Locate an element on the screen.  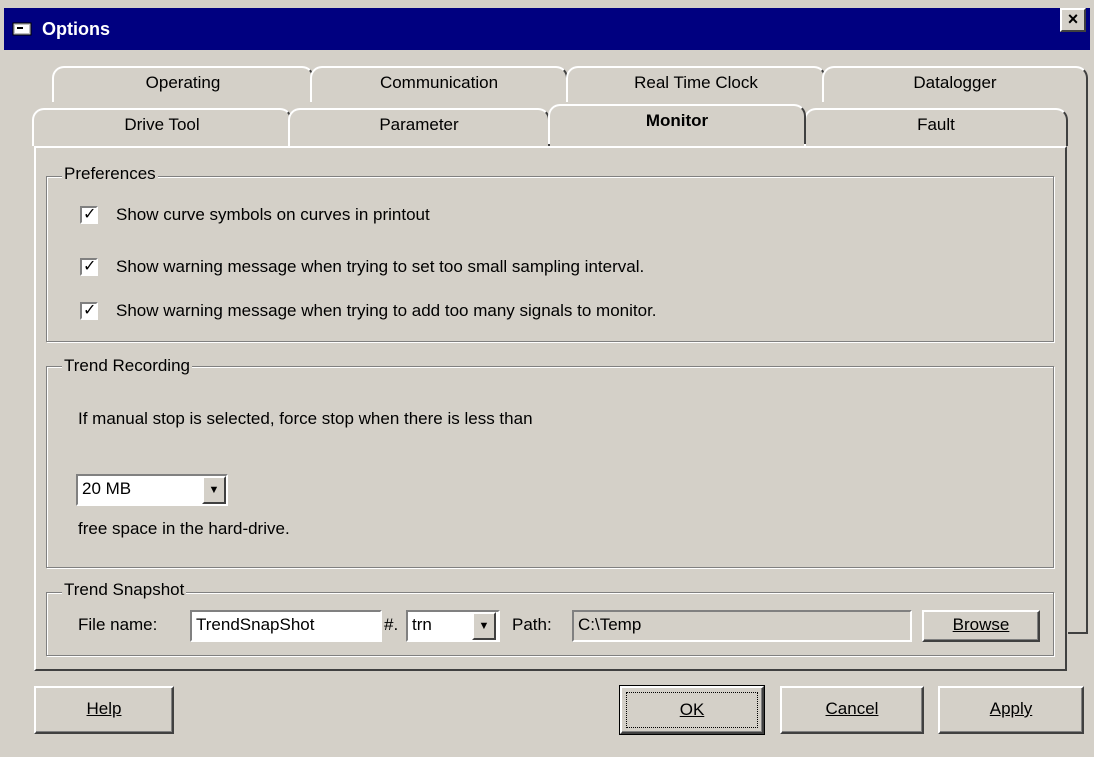
apply-button: Apply is located at coordinates (1011, 710).